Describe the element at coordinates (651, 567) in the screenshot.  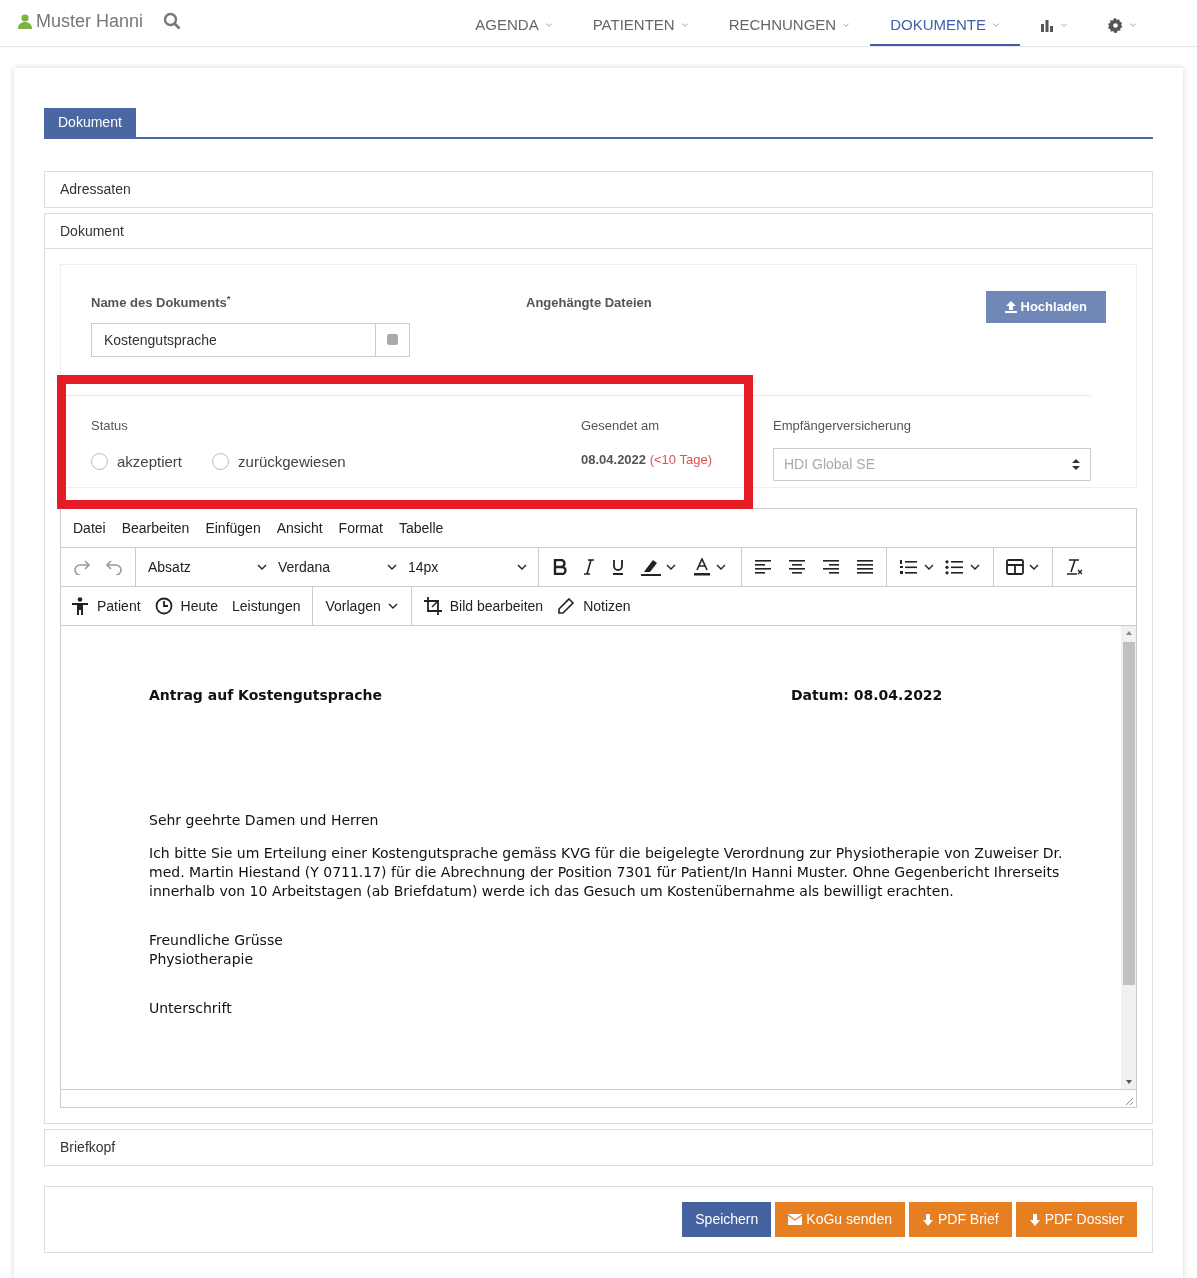
I see `highlighter-icon` at that location.